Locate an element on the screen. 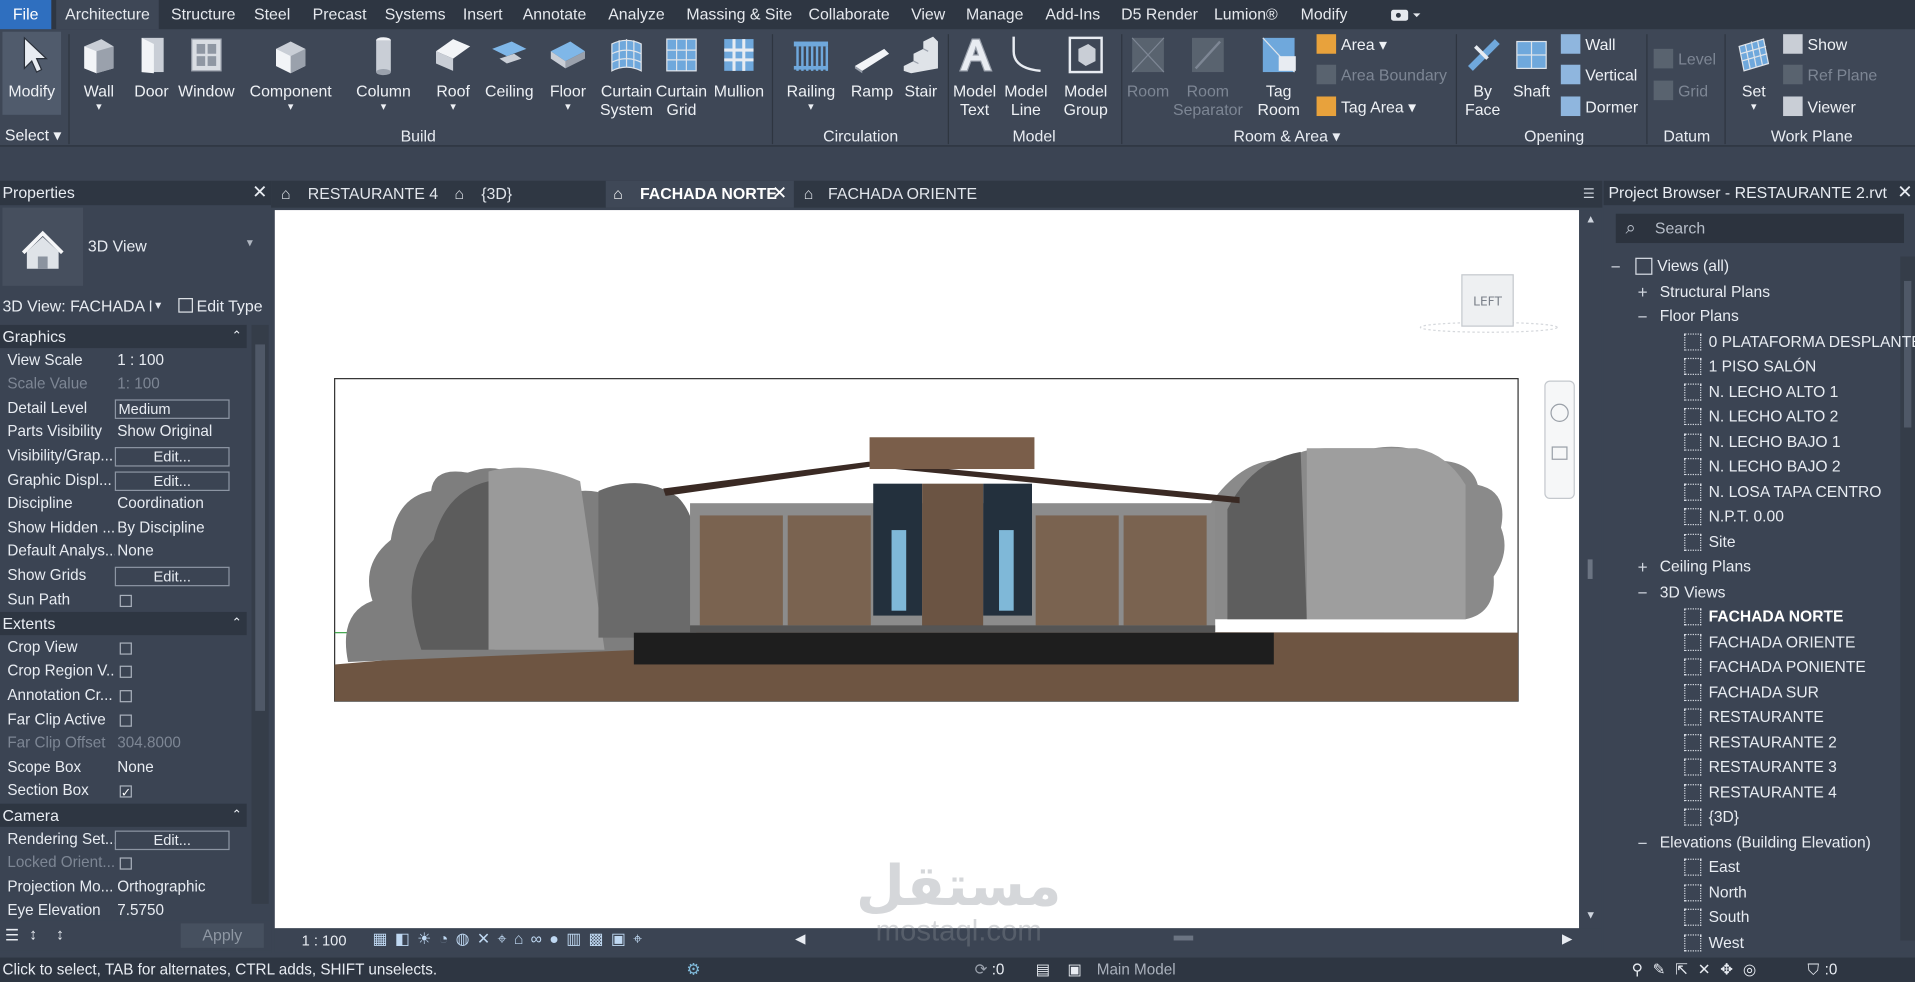 The image size is (1915, 982). tree-item-floor-plan: N. LECHO ALTO 1 is located at coordinates (1774, 391).